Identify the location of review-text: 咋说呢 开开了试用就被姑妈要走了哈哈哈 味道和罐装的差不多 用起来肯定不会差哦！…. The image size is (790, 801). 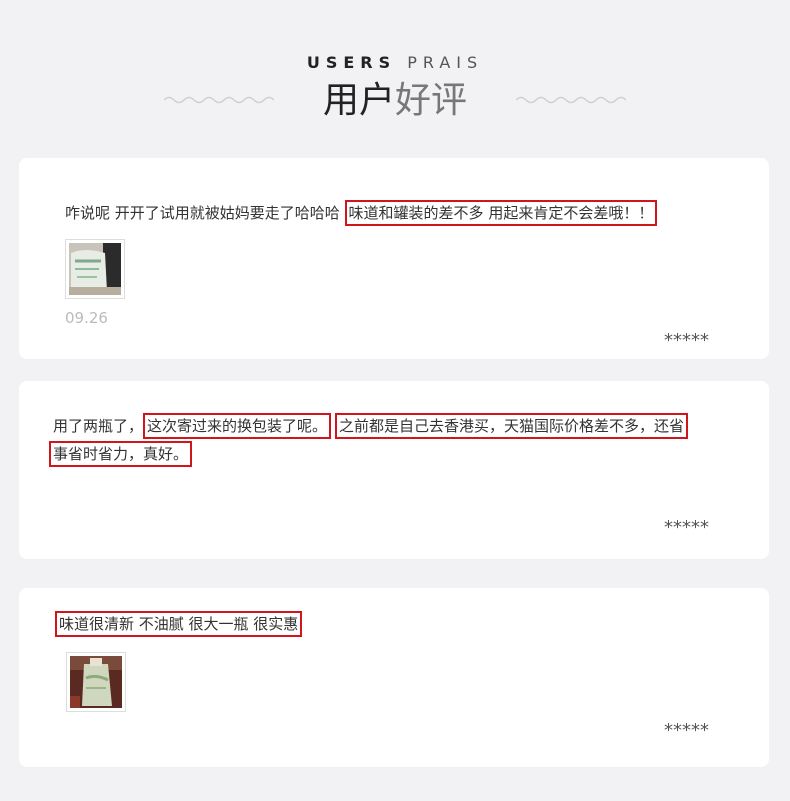
(361, 213).